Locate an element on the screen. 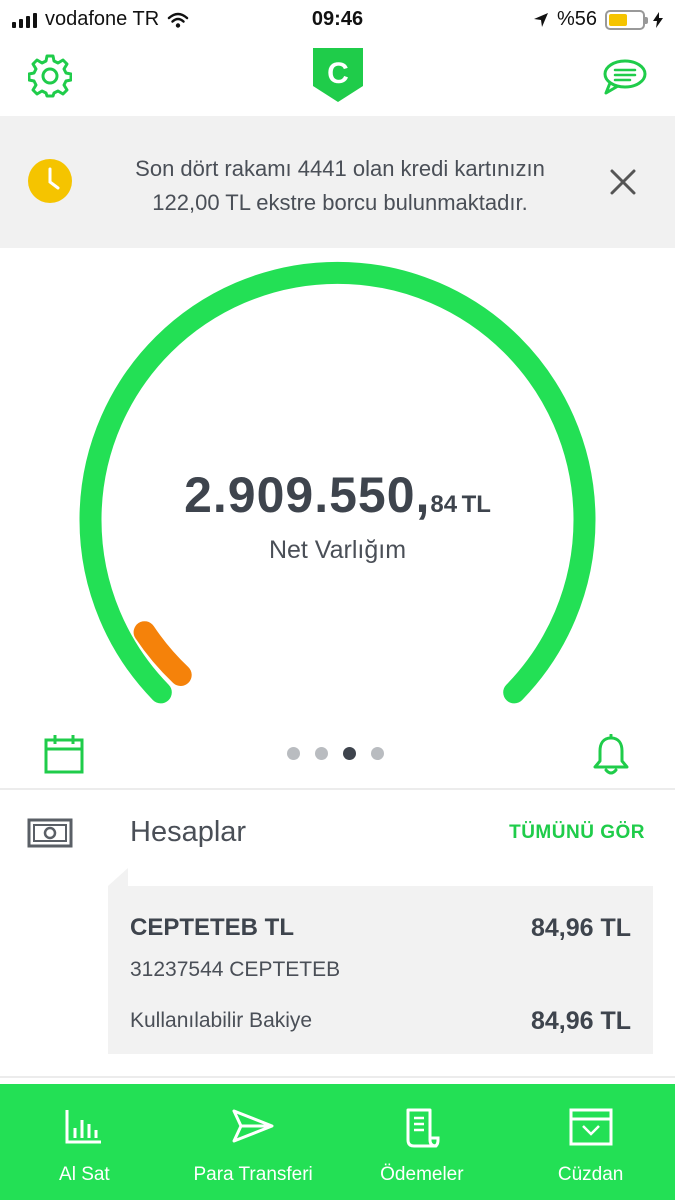 Image resolution: width=675 pixels, height=1200 pixels. battery-fill is located at coordinates (618, 19).